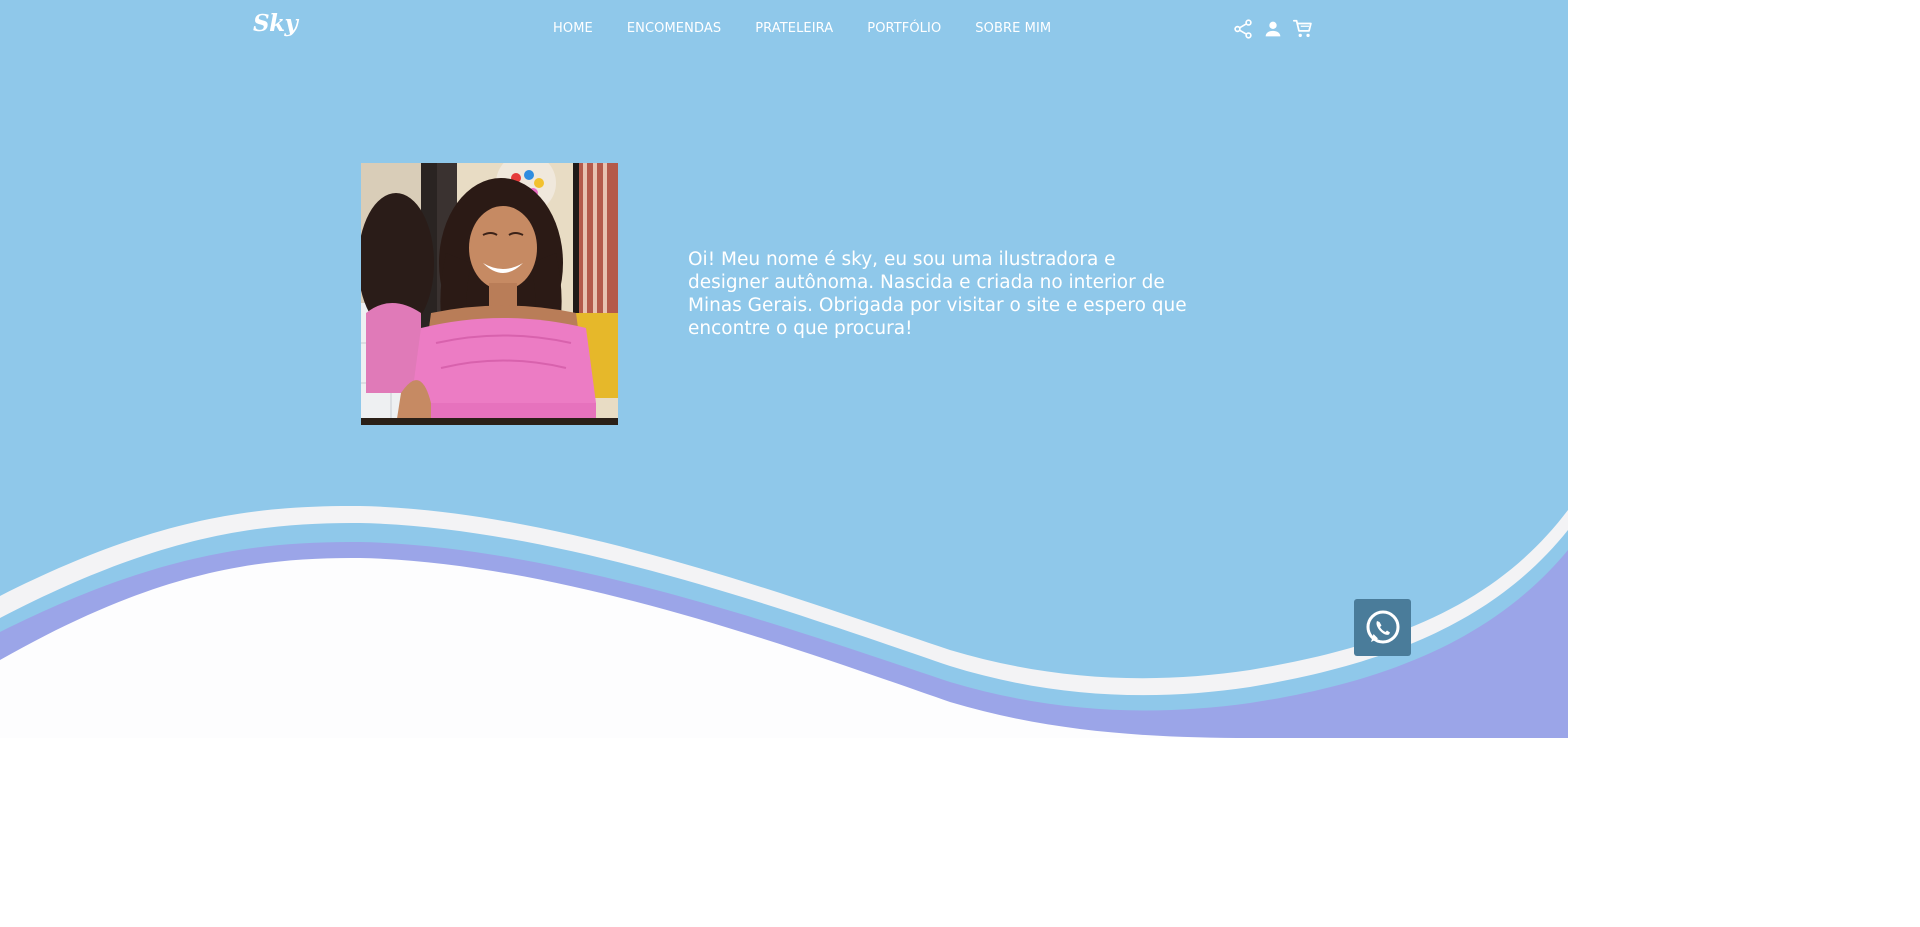 This screenshot has width=1920, height=927. I want to click on profile-photo, so click(489, 294).